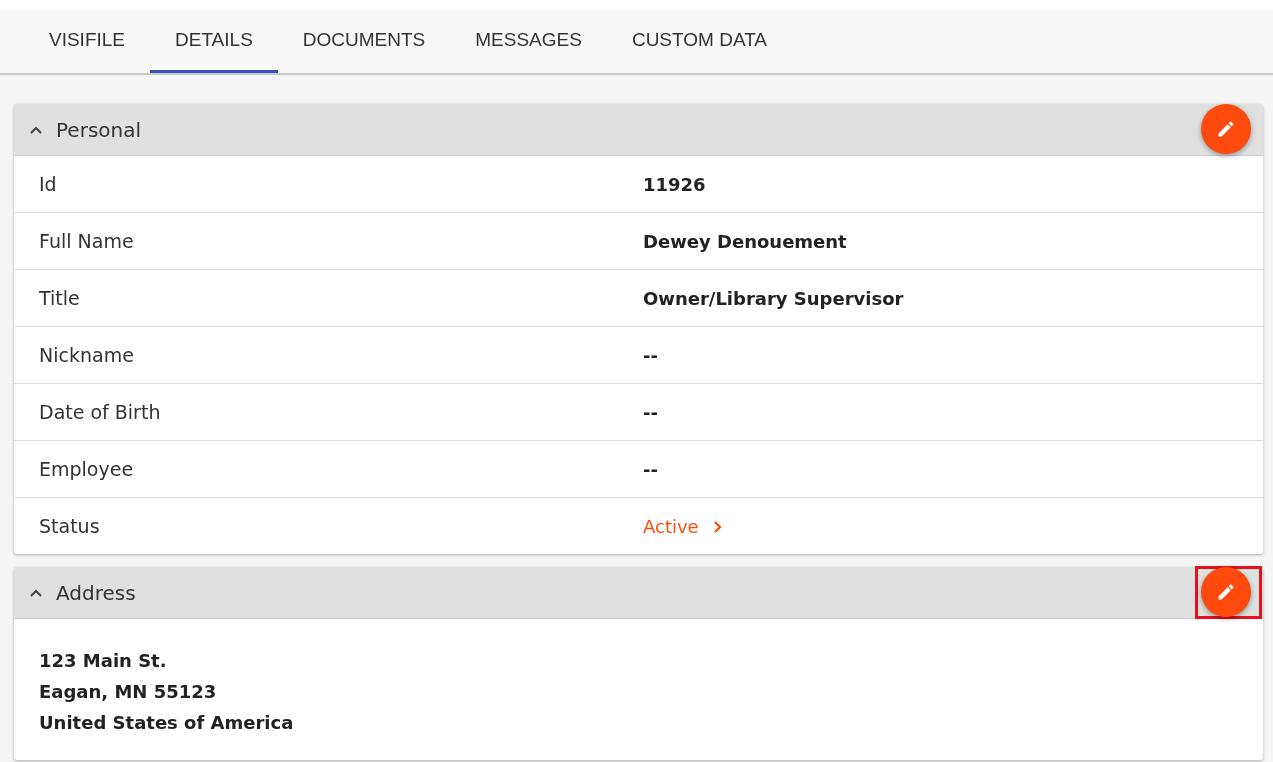  Describe the element at coordinates (167, 723) in the screenshot. I see `address-line: United States of America` at that location.